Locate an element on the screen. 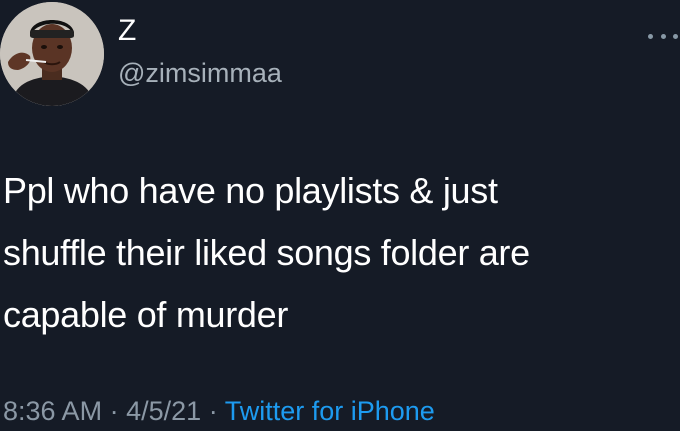  more-horizontal-icon is located at coordinates (650, 36).